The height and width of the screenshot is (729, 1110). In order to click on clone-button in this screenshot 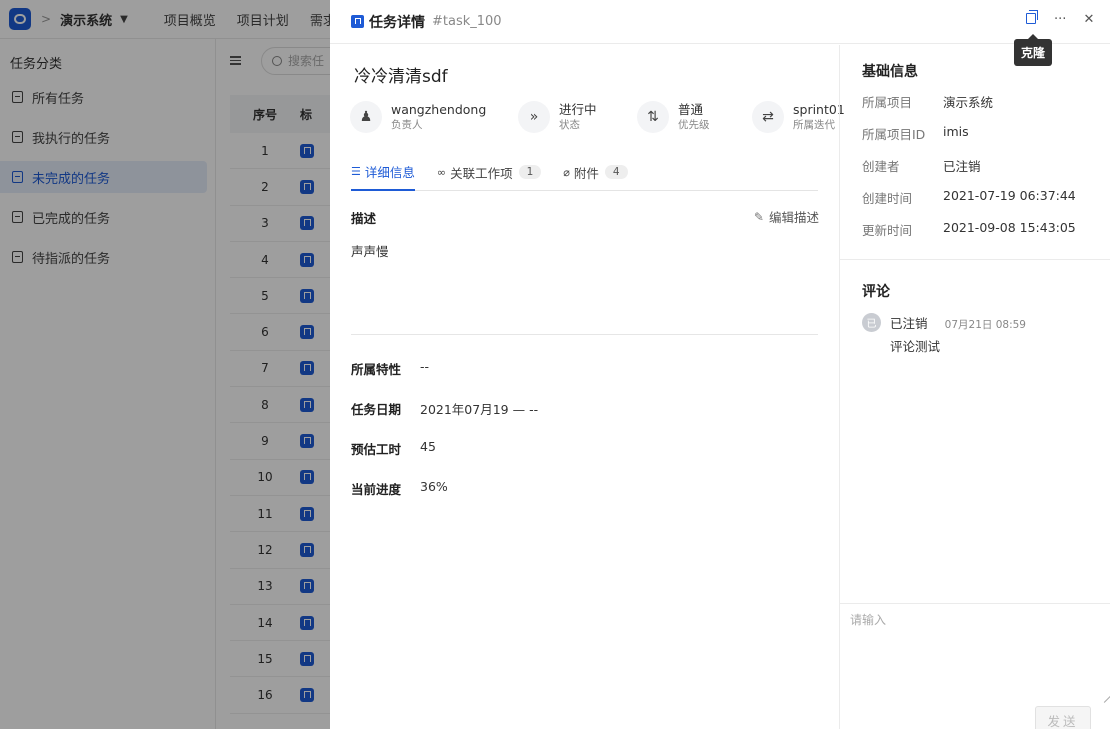, I will do `click(1031, 18)`.